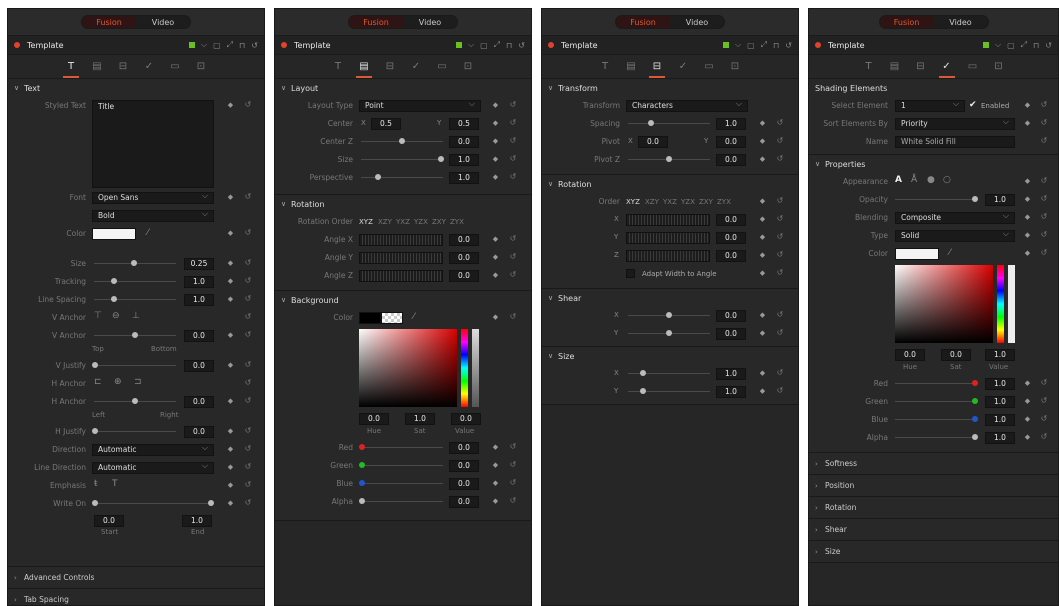 The height and width of the screenshot is (606, 1059). What do you see at coordinates (109, 521) in the screenshot?
I see `write-on-start-value: 0.0` at bounding box center [109, 521].